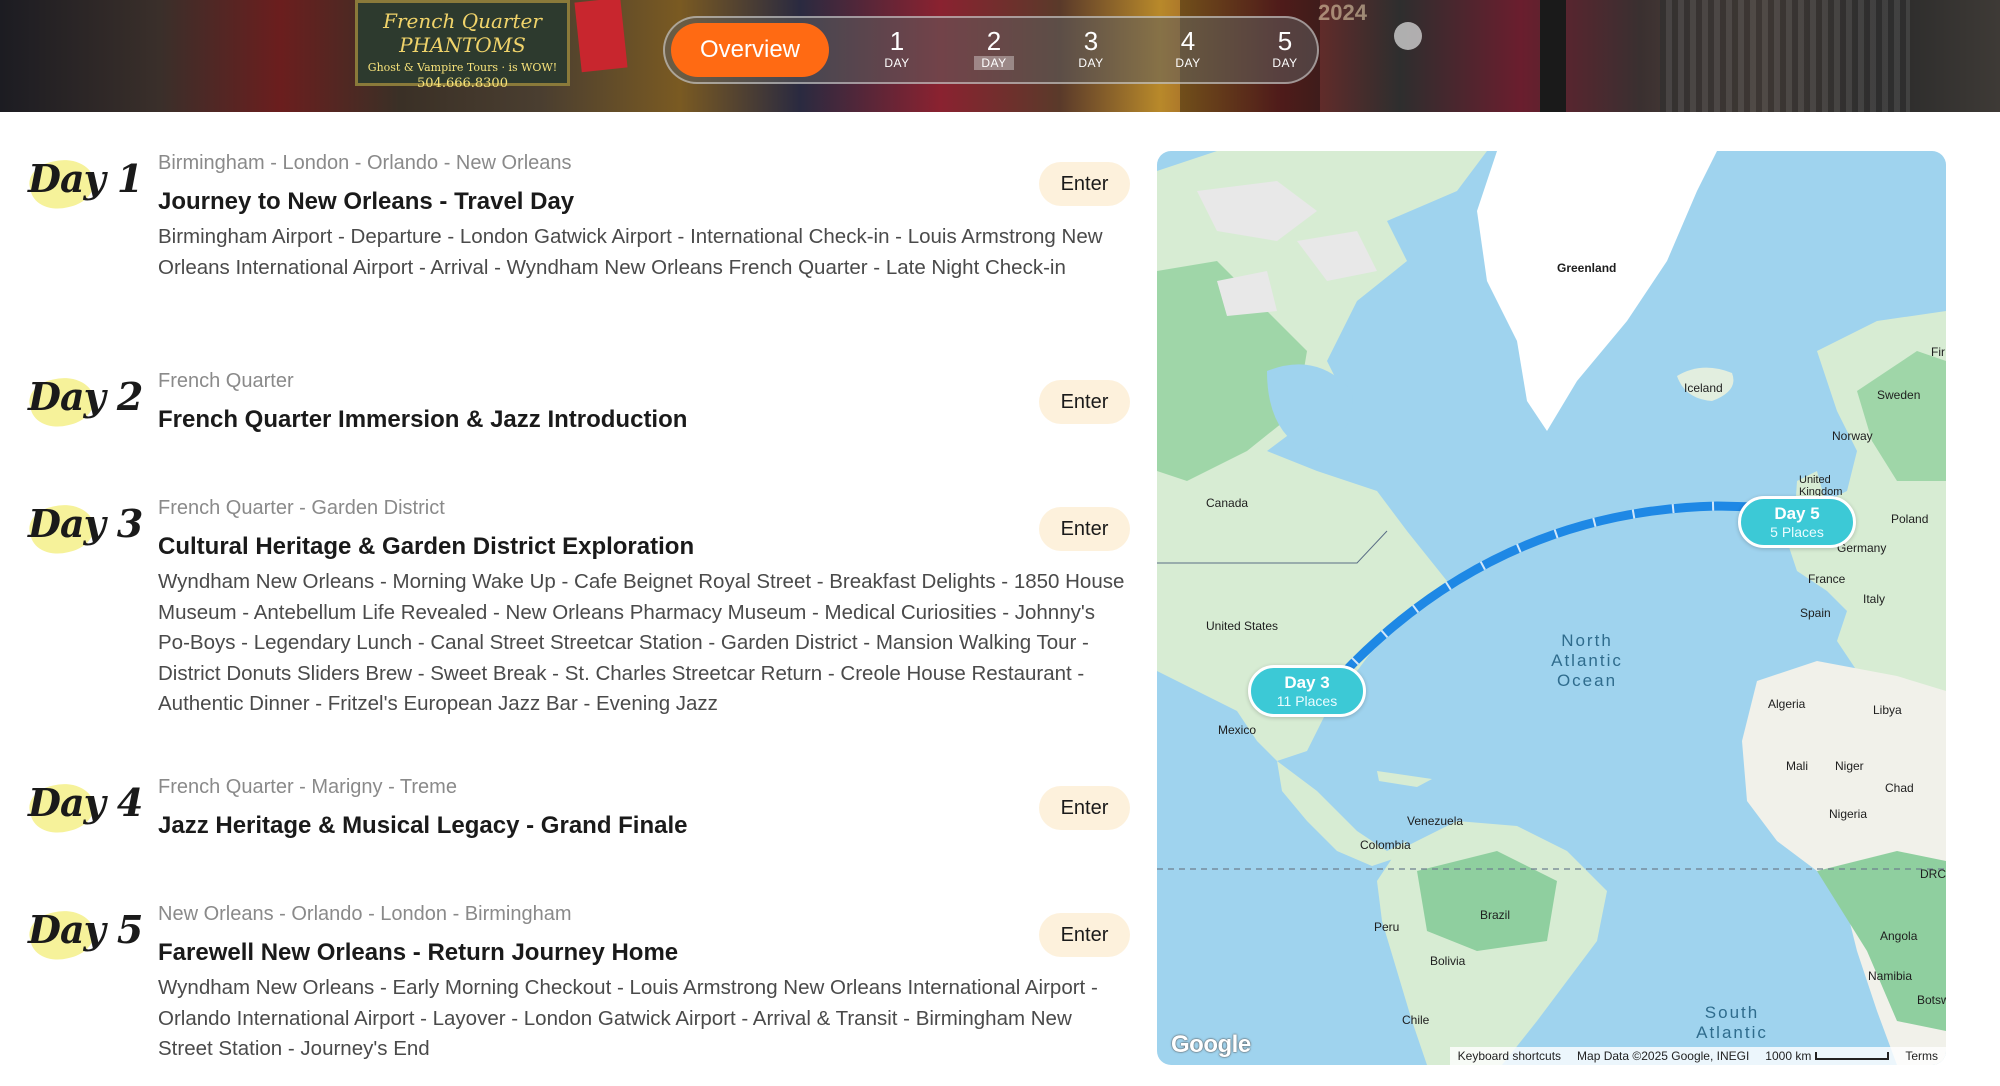  Describe the element at coordinates (1084, 808) in the screenshot. I see `enter-day-4-button: Enter` at that location.